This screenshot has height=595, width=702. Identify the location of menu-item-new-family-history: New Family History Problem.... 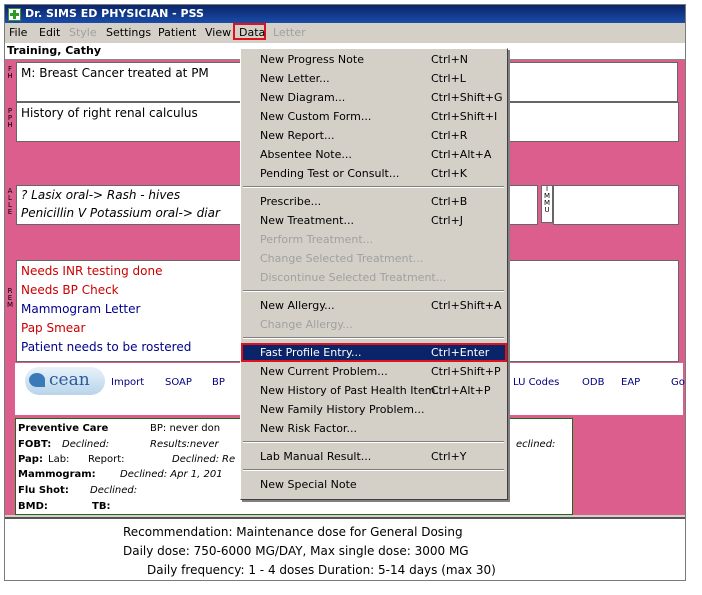
(374, 409).